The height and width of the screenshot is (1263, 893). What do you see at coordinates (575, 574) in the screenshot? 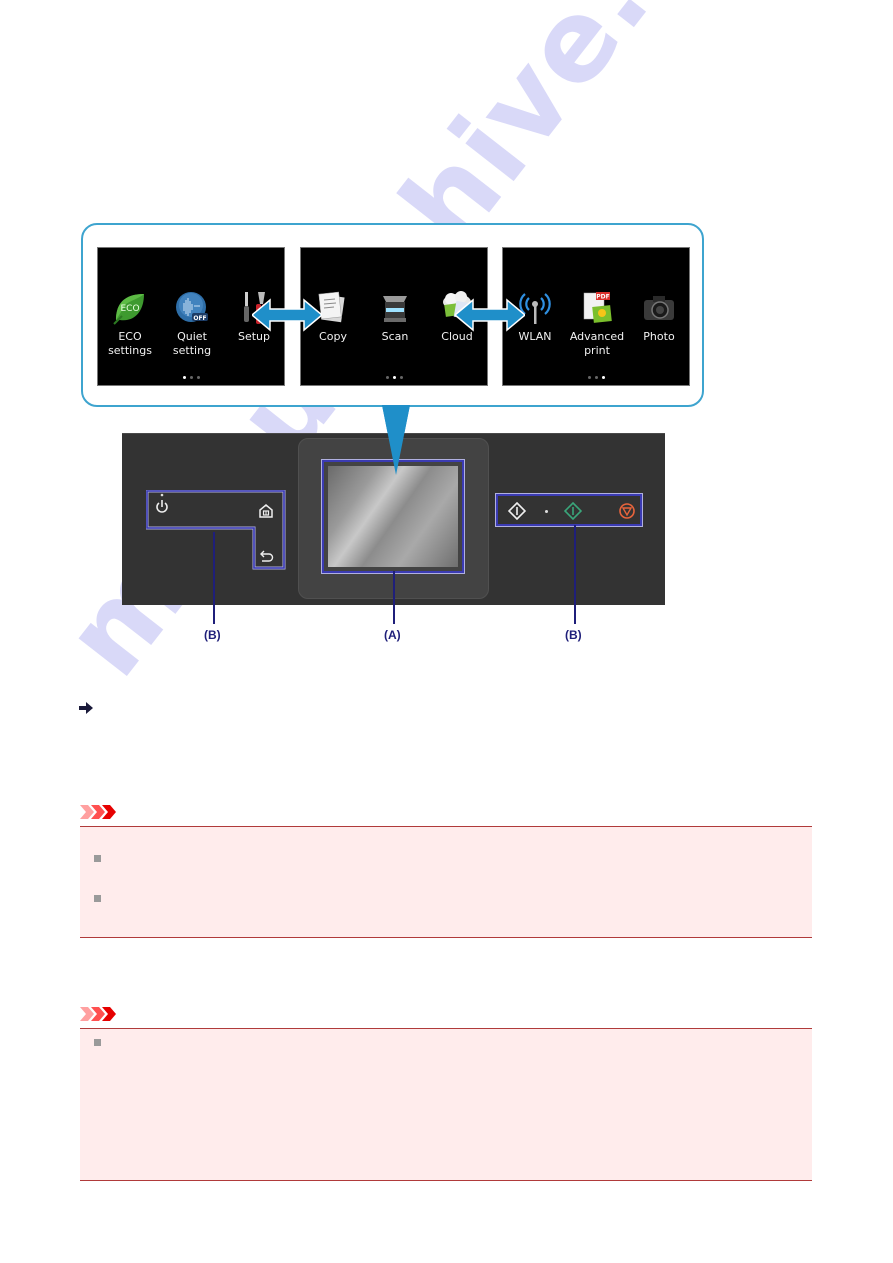
I see `leader-line-b-right` at bounding box center [575, 574].